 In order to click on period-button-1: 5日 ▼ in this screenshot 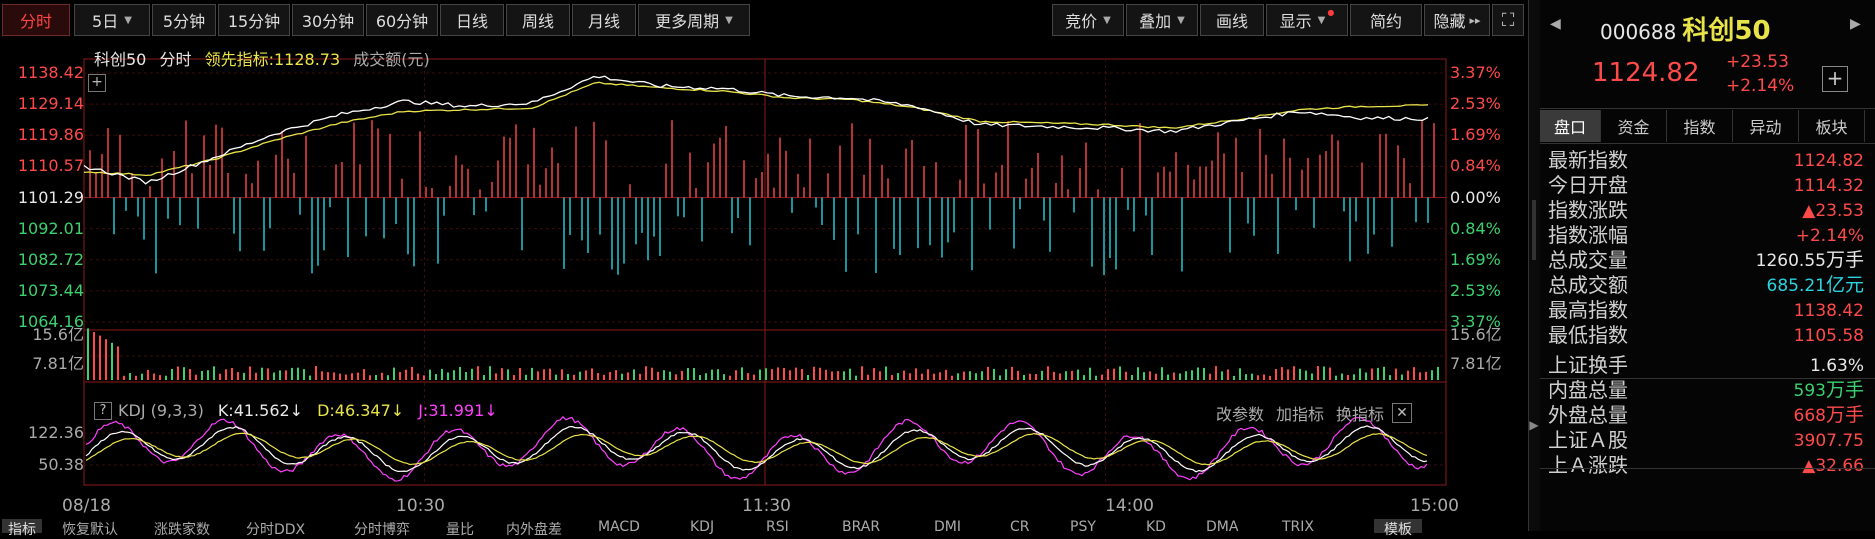, I will do `click(112, 20)`.